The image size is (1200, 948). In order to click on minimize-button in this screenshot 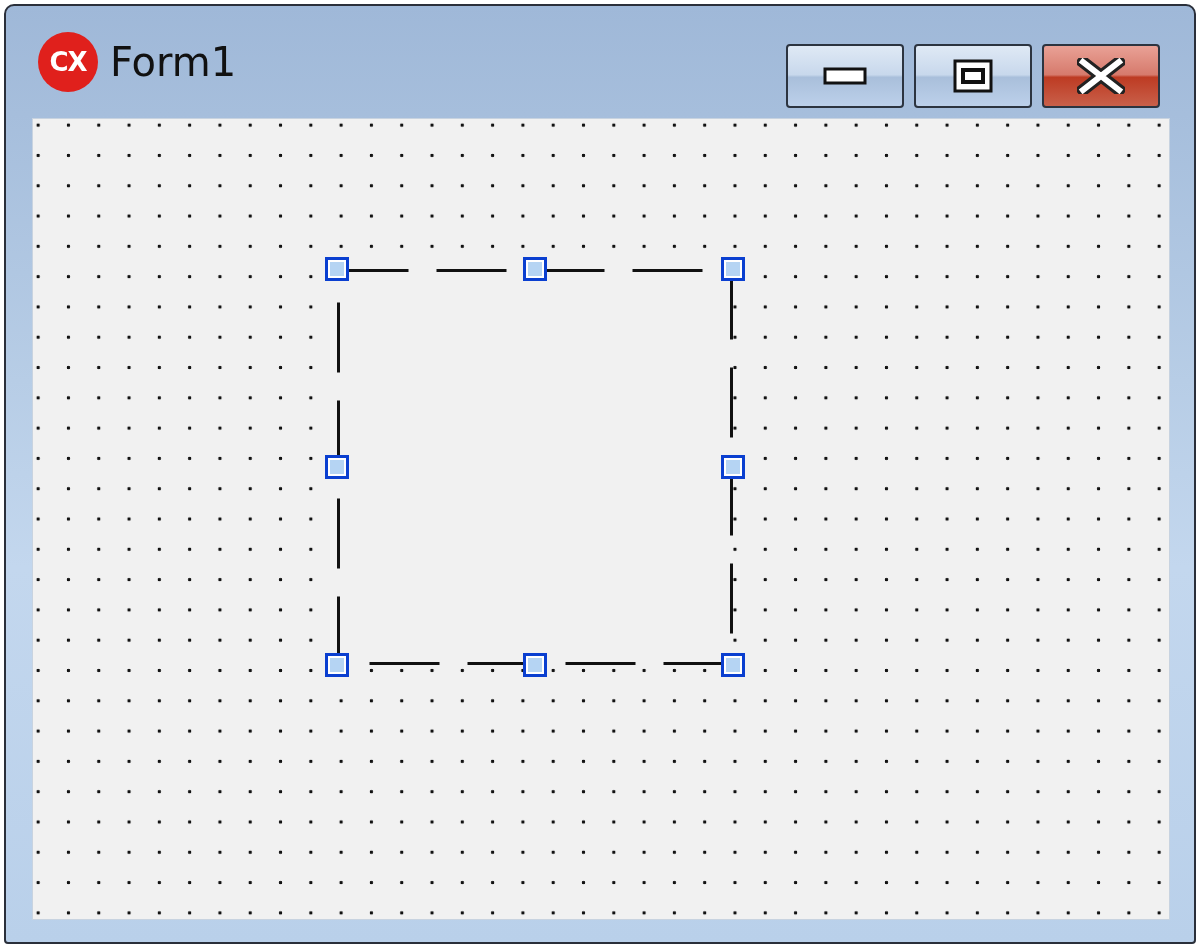, I will do `click(845, 76)`.